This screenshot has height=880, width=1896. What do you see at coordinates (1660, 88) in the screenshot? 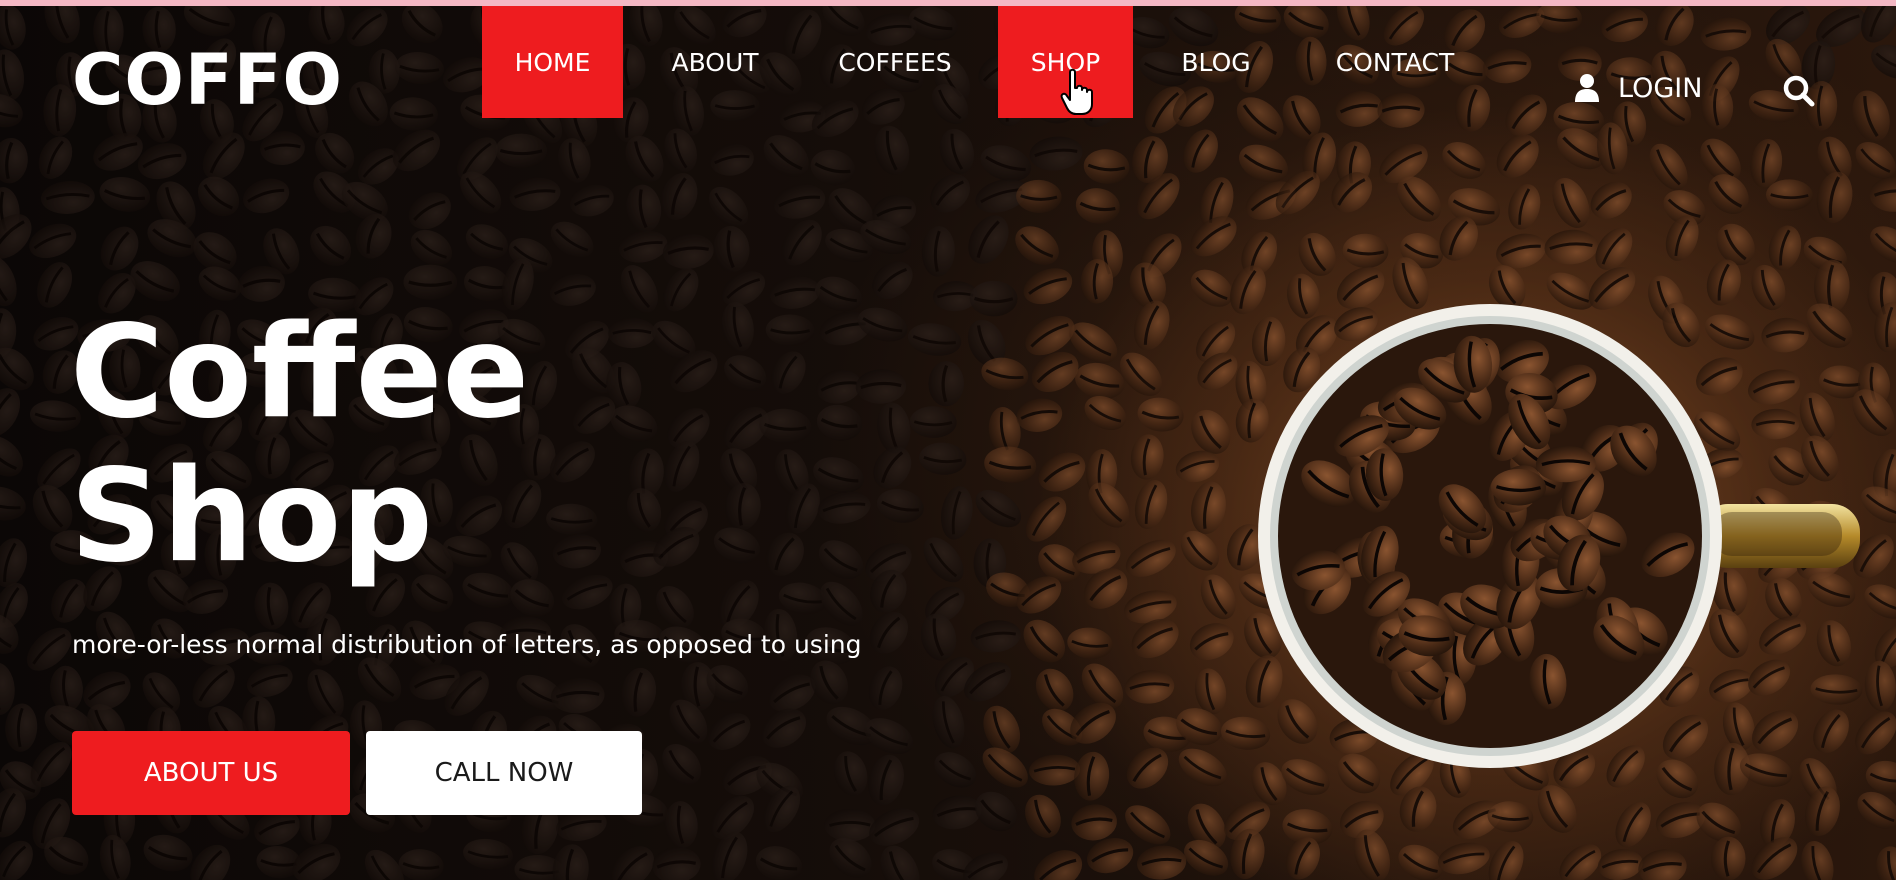
I see `login-label: LOGIN` at bounding box center [1660, 88].